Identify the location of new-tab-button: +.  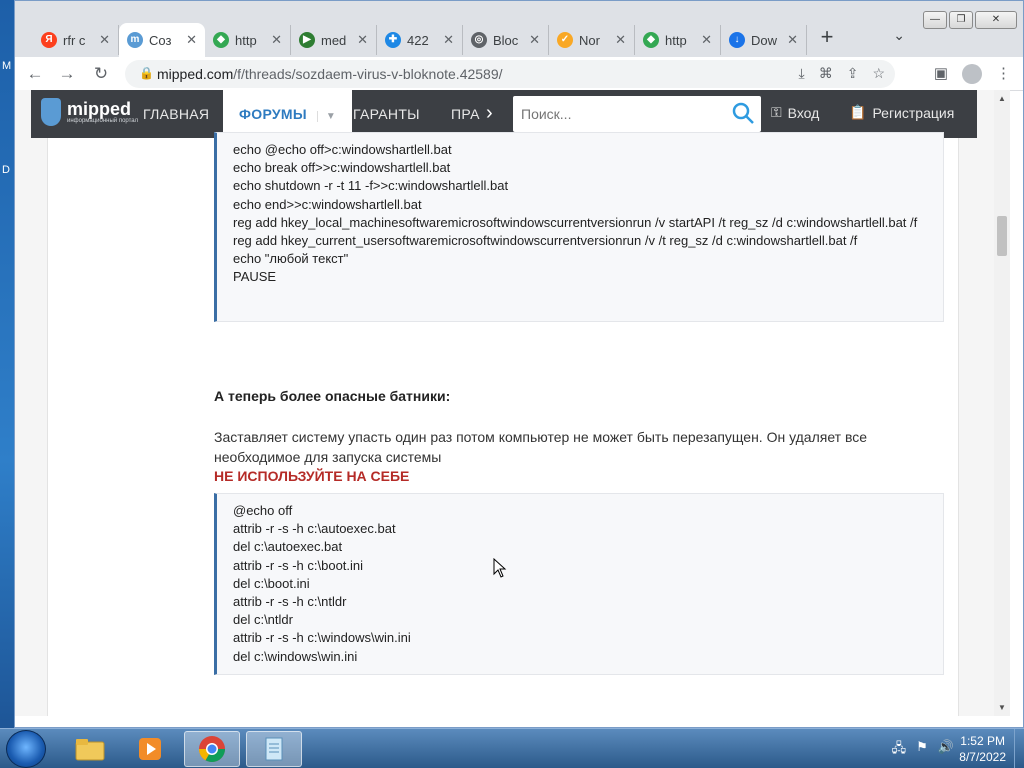
(827, 38).